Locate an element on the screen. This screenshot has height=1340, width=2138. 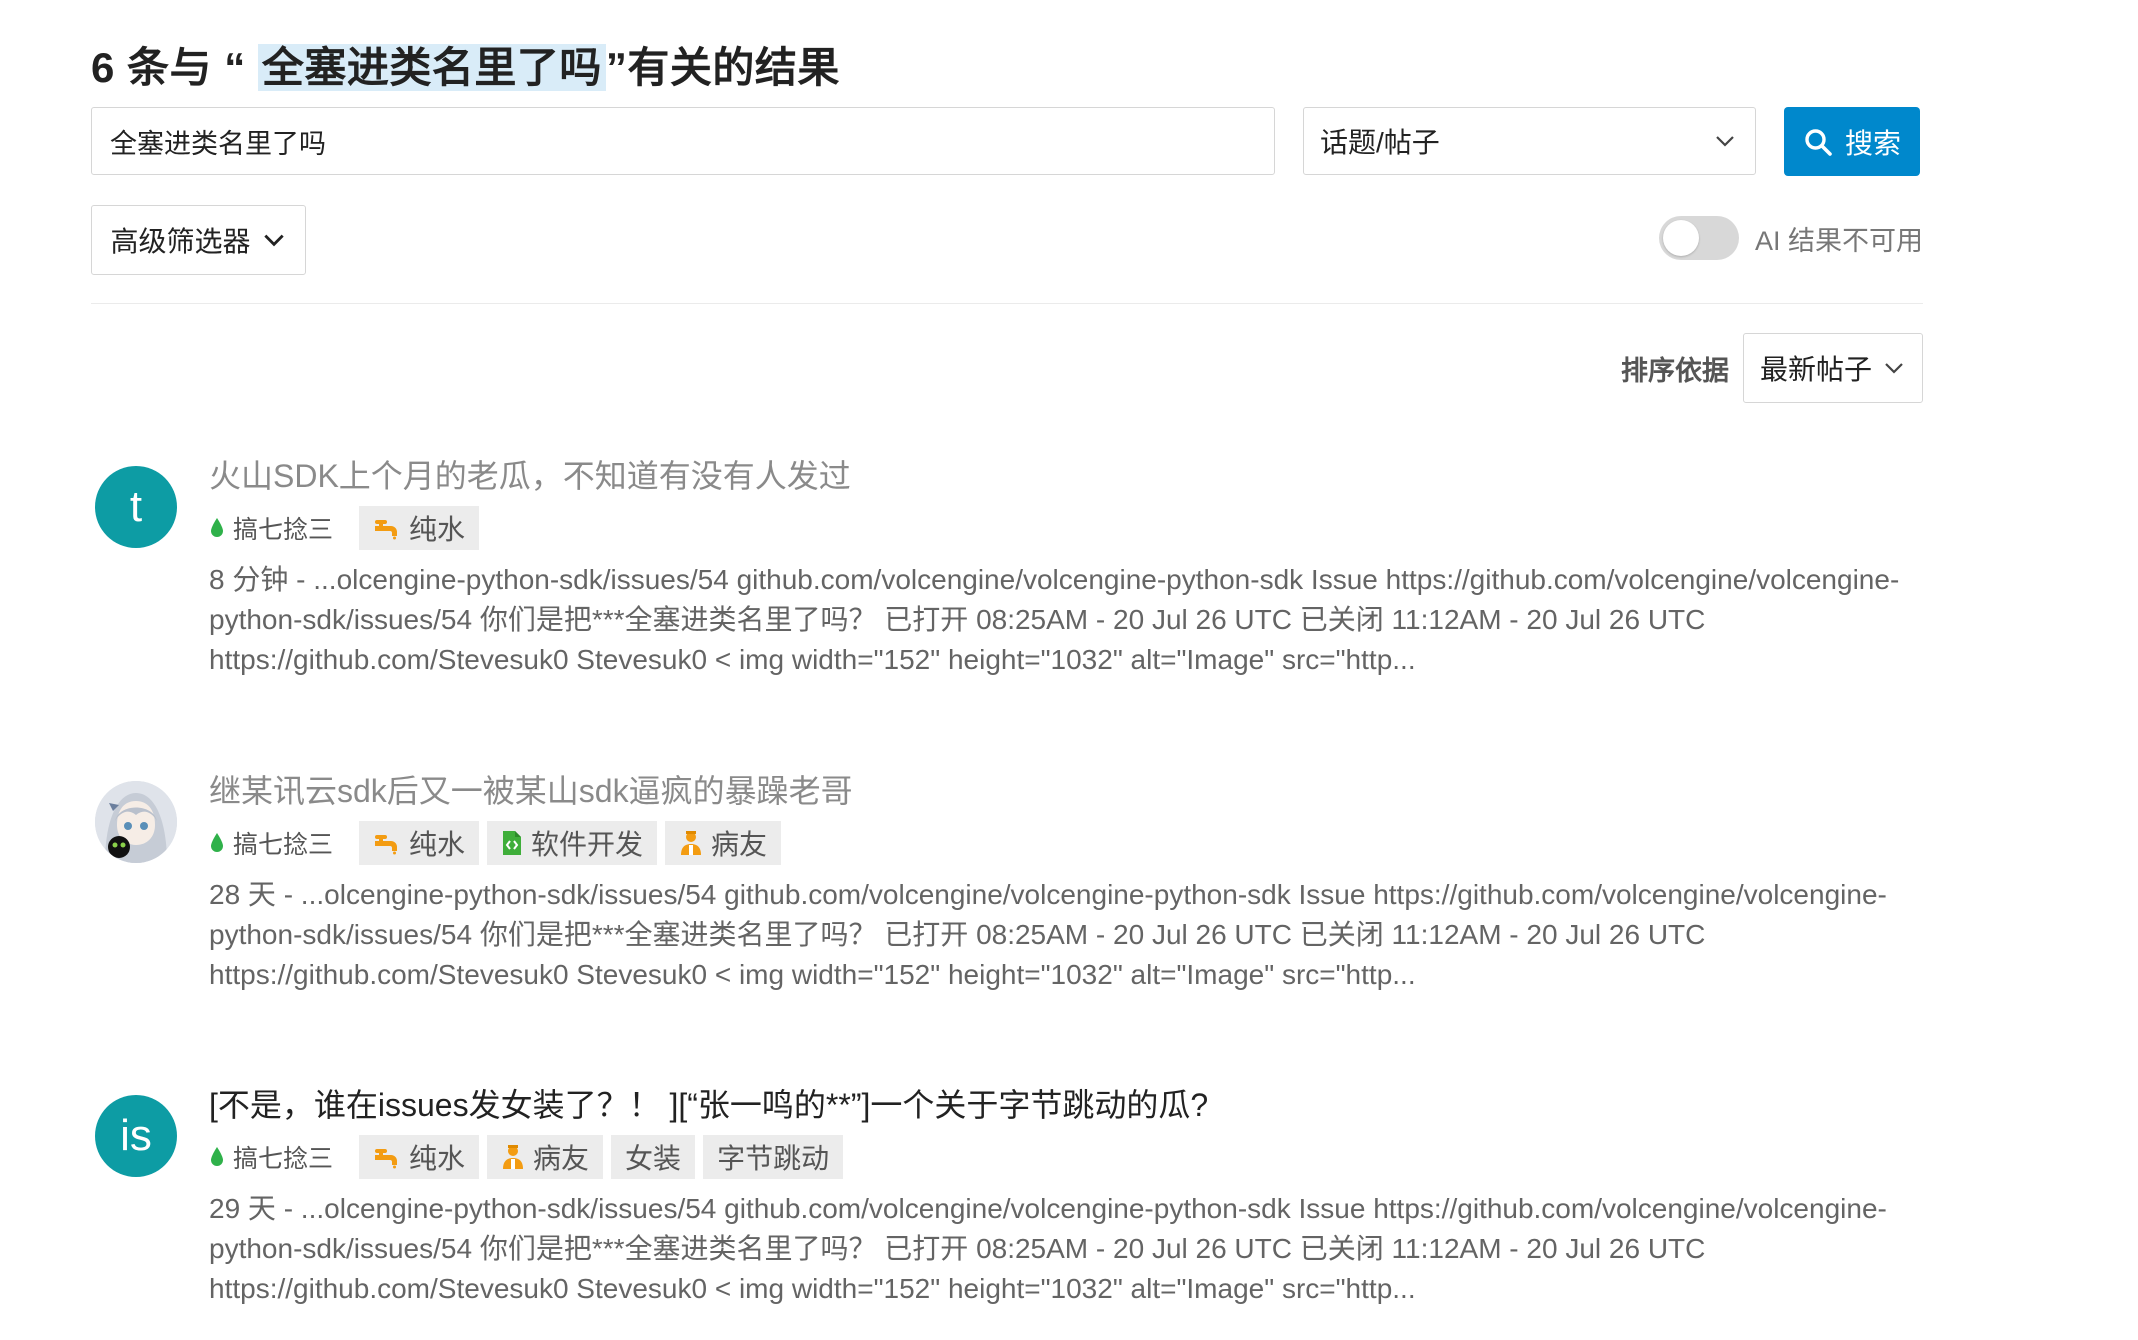
avatar-letter: is is located at coordinates (136, 1135).